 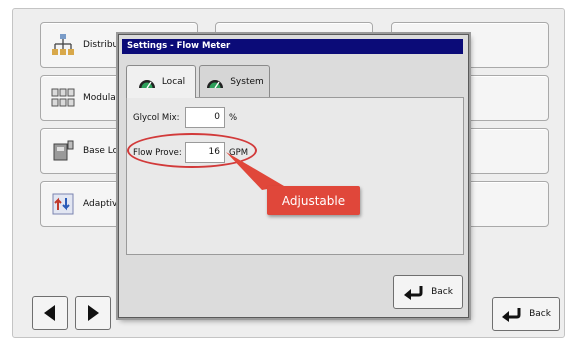 I want to click on menu-tile-label: Adaptive, so click(x=103, y=204).